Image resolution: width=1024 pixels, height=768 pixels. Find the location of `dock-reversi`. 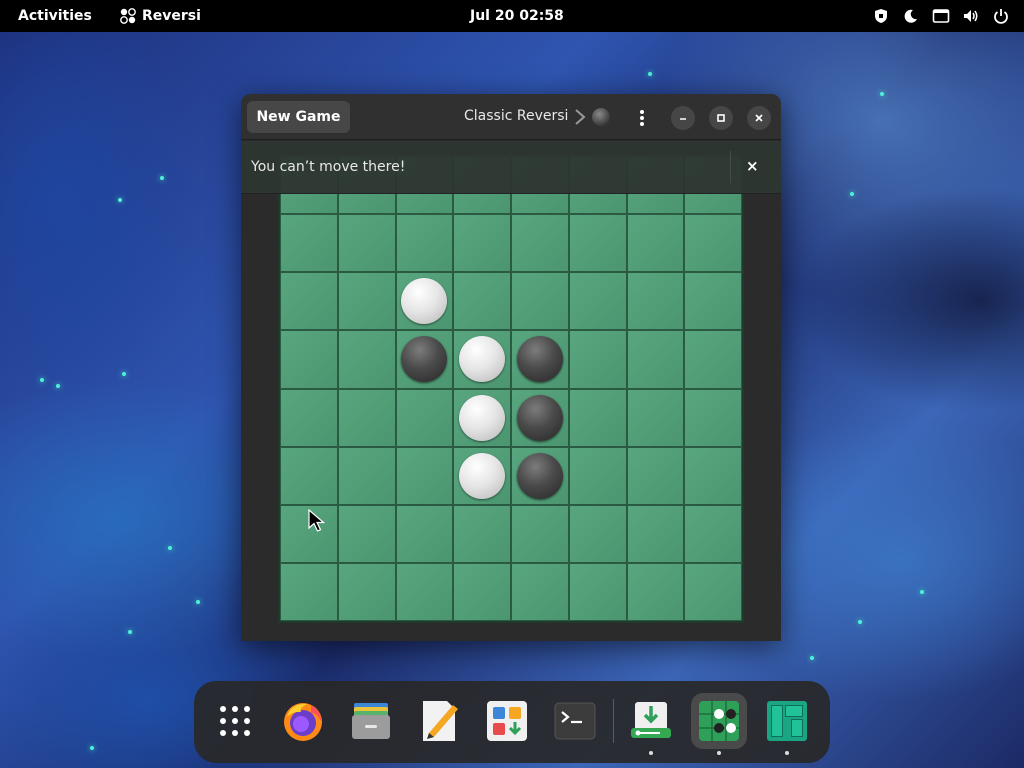

dock-reversi is located at coordinates (719, 724).